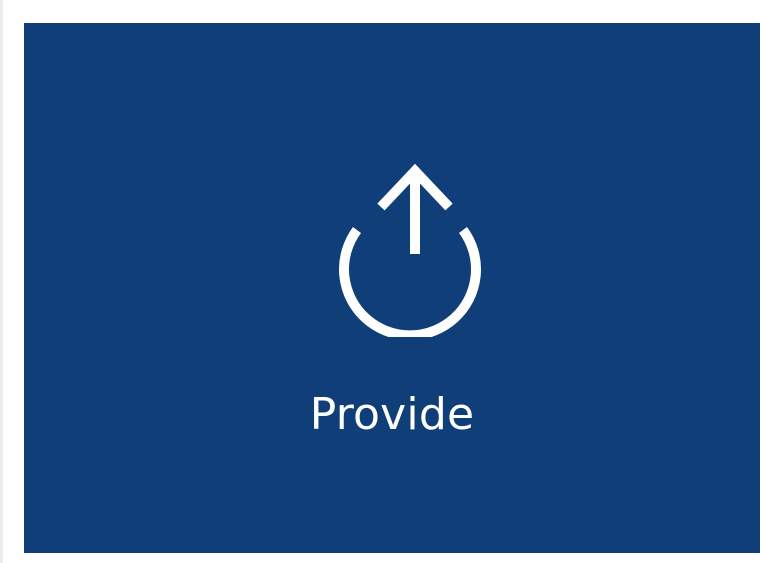 This screenshot has width=761, height=563. Describe the element at coordinates (410, 250) in the screenshot. I see `upload-power-icon` at that location.